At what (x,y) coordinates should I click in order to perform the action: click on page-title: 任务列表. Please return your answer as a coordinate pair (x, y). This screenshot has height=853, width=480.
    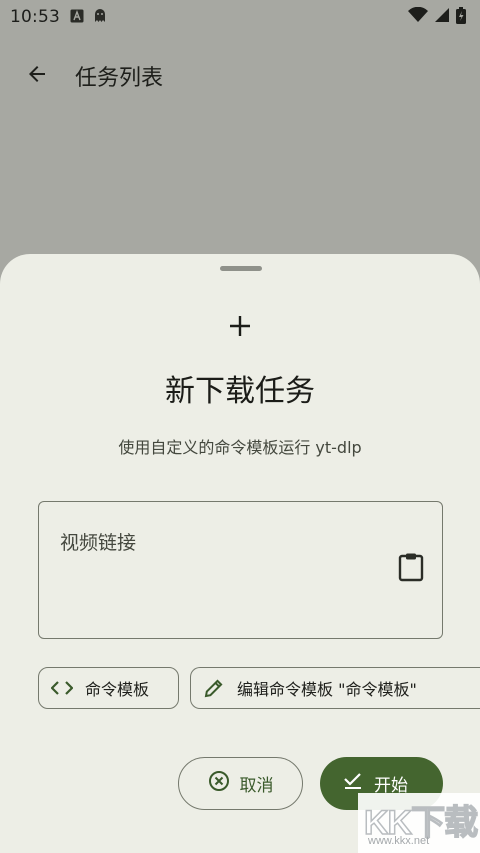
    Looking at the image, I should click on (119, 78).